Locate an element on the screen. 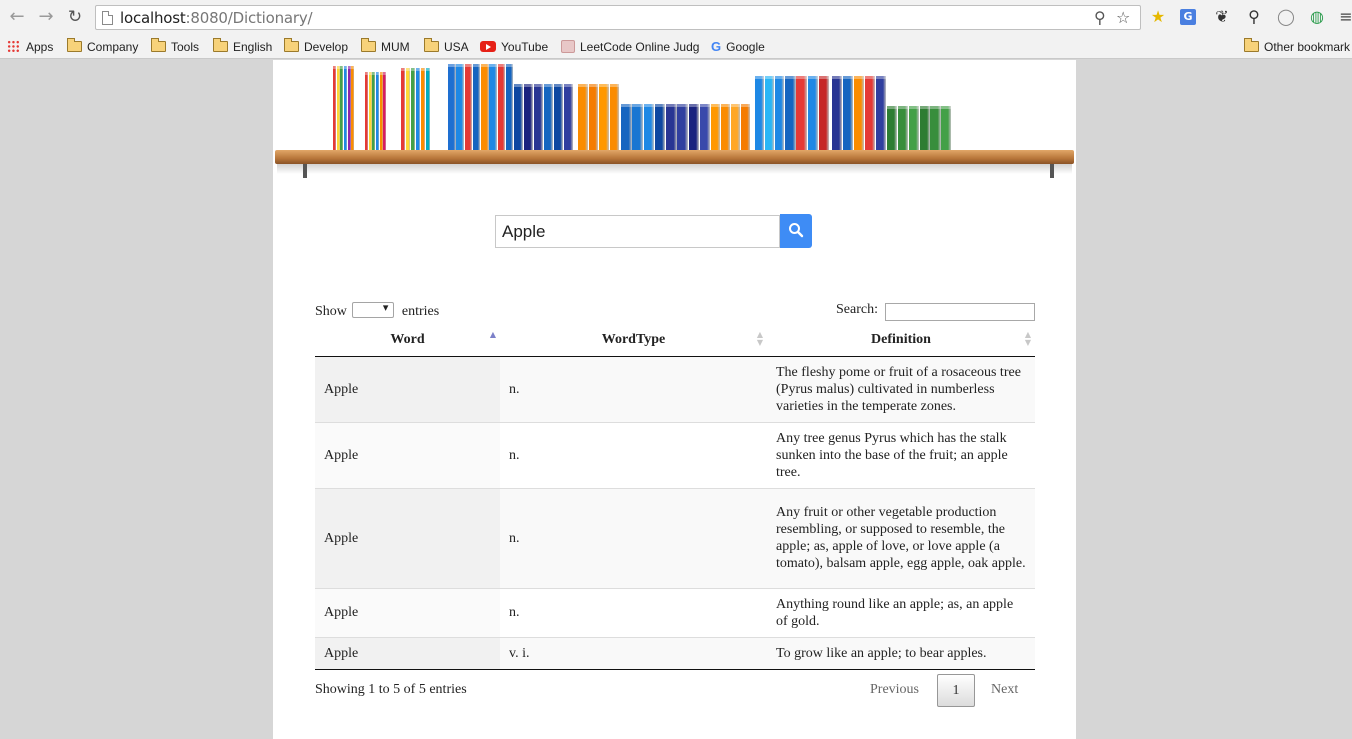 Image resolution: width=1352 pixels, height=739 pixels. evernote-extension-icon: ❦ is located at coordinates (1222, 17).